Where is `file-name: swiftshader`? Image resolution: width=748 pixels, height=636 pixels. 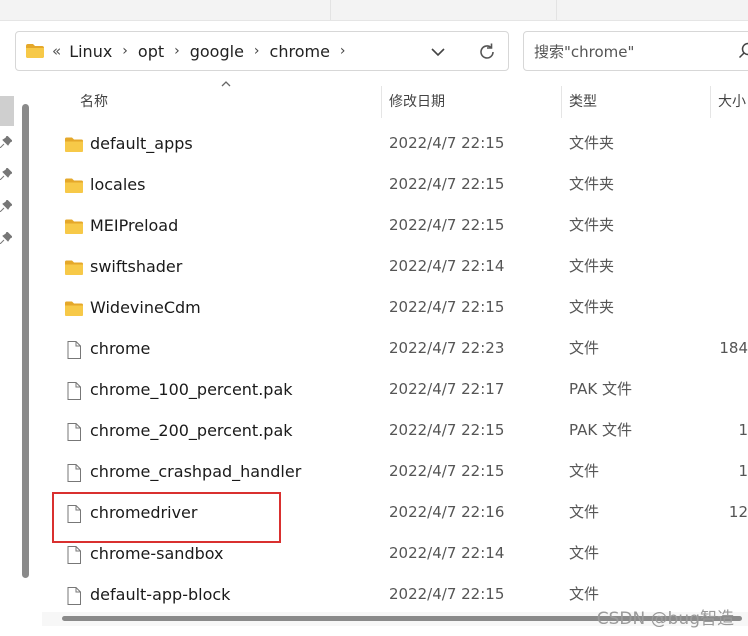 file-name: swiftshader is located at coordinates (136, 266).